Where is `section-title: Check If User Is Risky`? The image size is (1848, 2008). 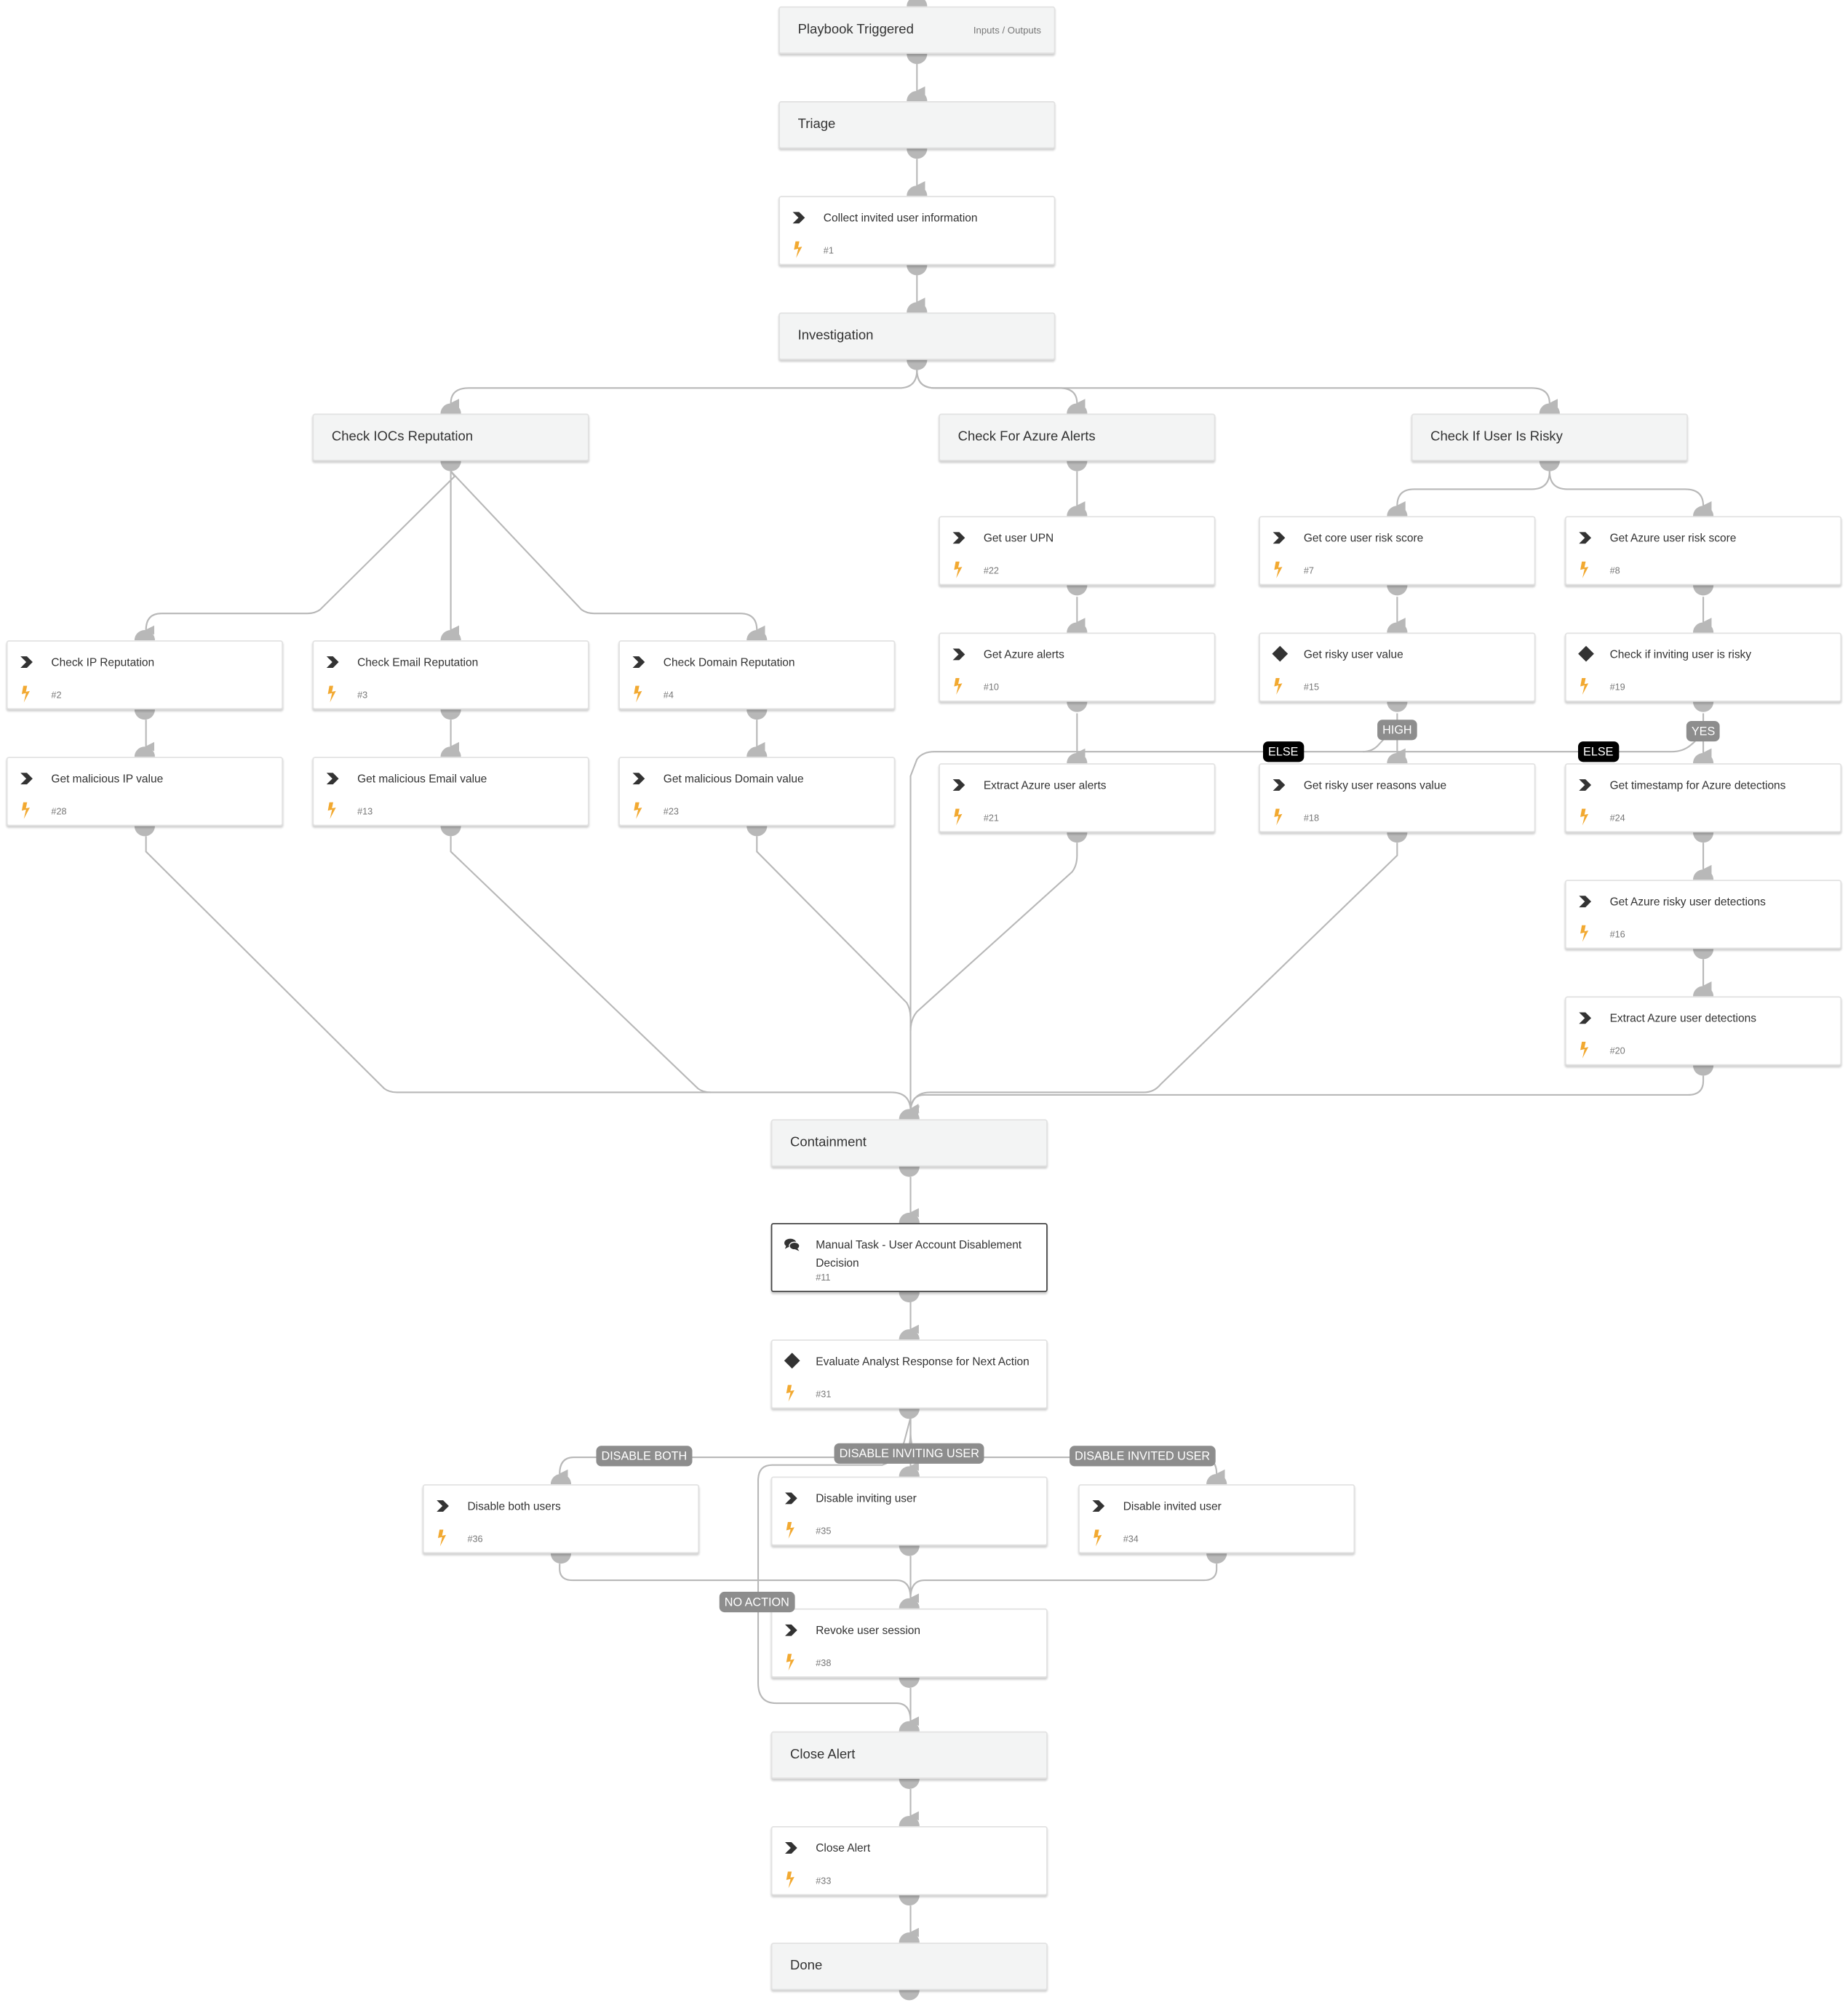 section-title: Check If User Is Risky is located at coordinates (1496, 437).